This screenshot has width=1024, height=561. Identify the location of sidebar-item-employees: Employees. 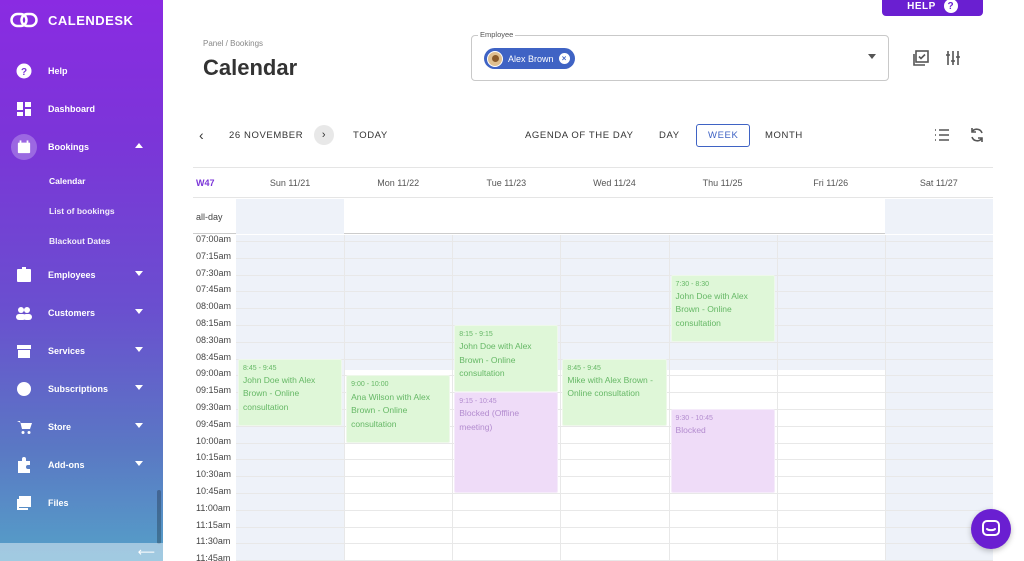
(81, 275).